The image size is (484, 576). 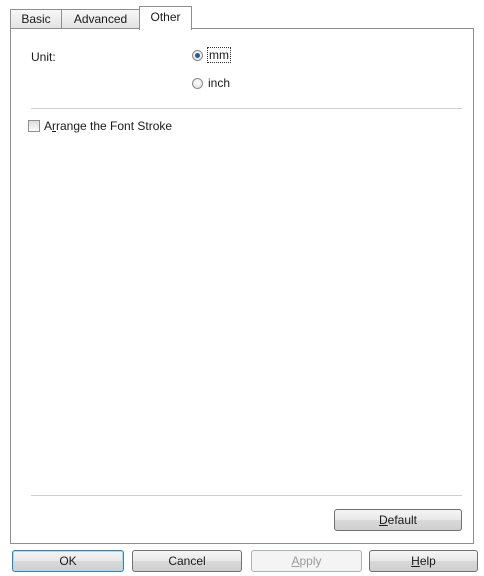 I want to click on unit-mm-label: mm, so click(x=219, y=55).